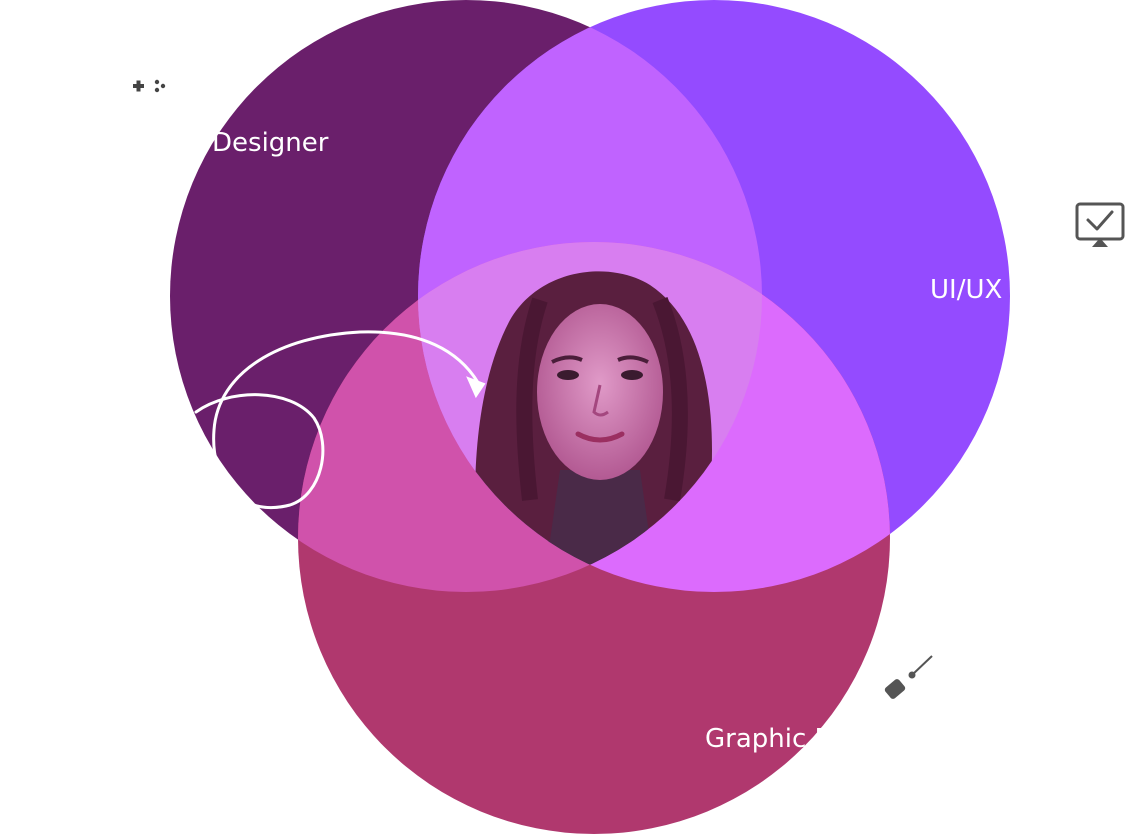  Describe the element at coordinates (149, 86) in the screenshot. I see `plus-dots-icon` at that location.